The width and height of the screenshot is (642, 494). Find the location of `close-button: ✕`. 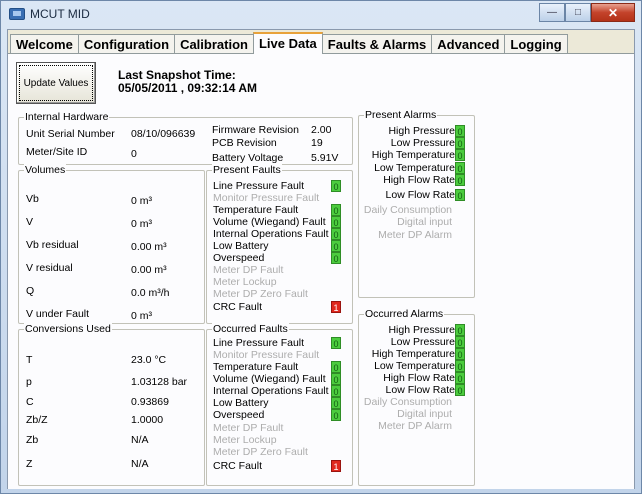

close-button: ✕ is located at coordinates (613, 12).